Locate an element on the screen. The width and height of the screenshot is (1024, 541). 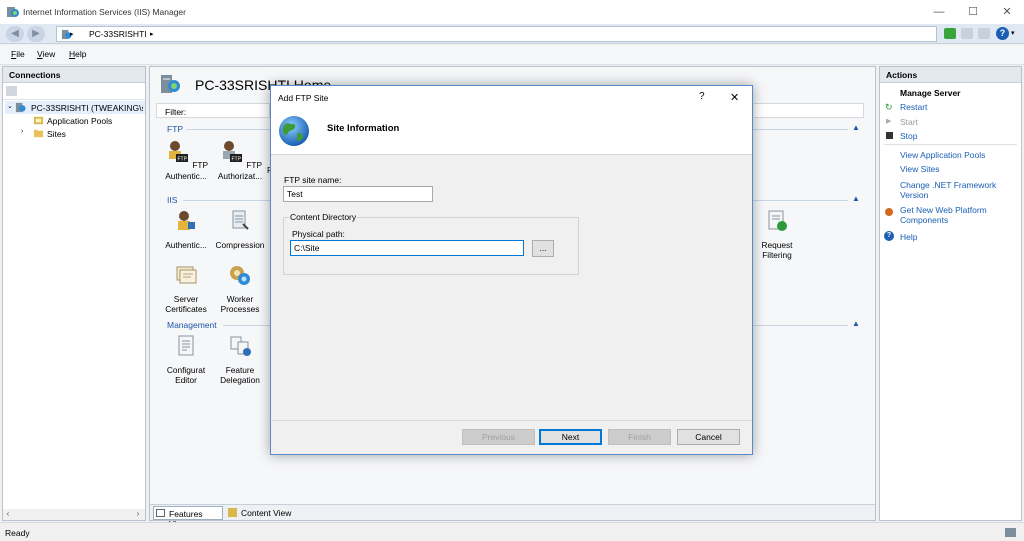
view-sites-link: View Sites is located at coordinates (920, 169).